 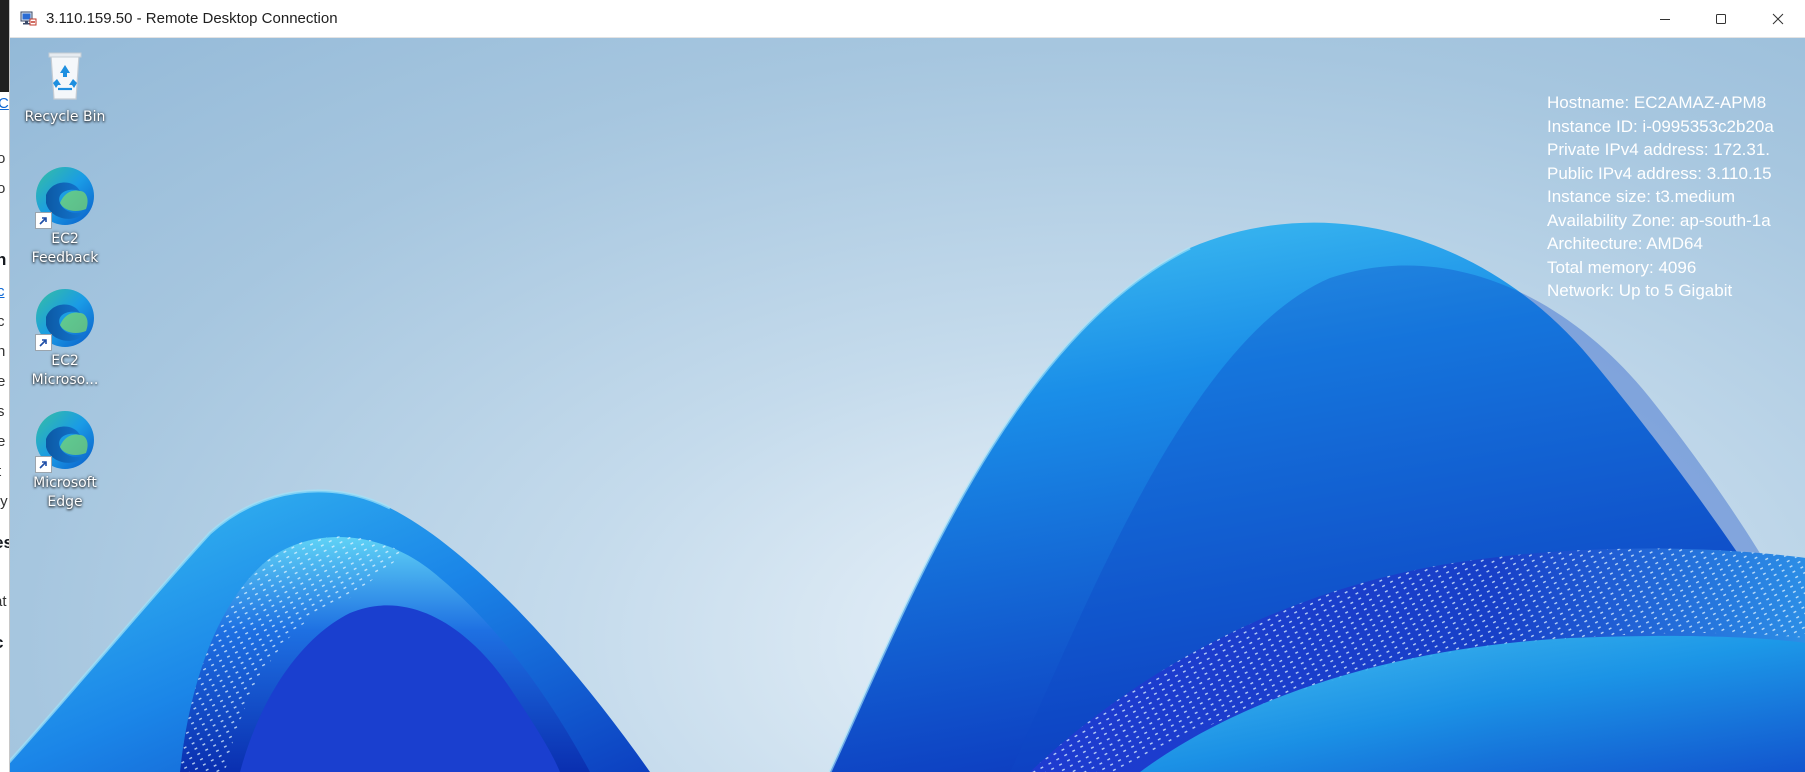 What do you see at coordinates (65, 248) in the screenshot?
I see `desktop-icon-label: EC2 Feedback` at bounding box center [65, 248].